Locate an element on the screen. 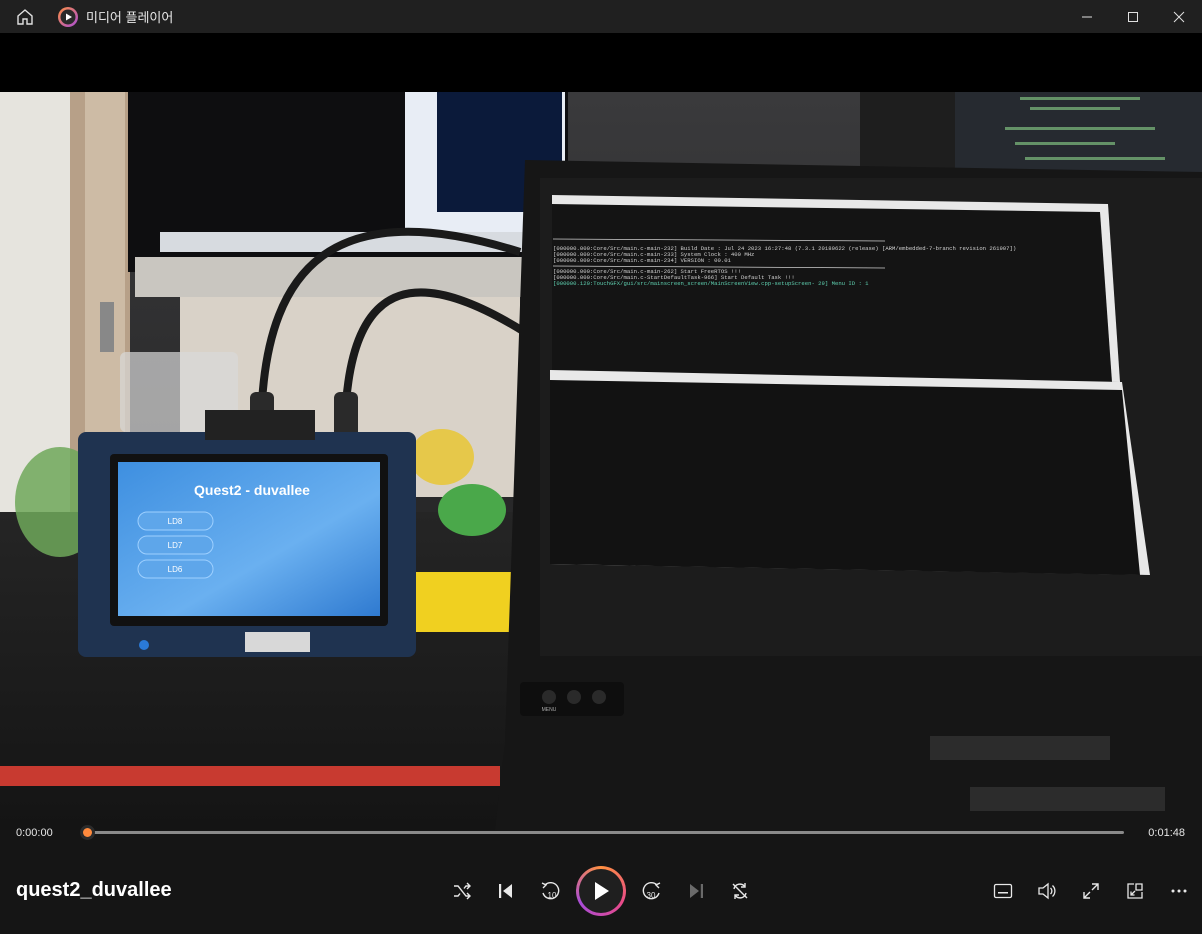 The image size is (1202, 934). seek-bar is located at coordinates (606, 832).